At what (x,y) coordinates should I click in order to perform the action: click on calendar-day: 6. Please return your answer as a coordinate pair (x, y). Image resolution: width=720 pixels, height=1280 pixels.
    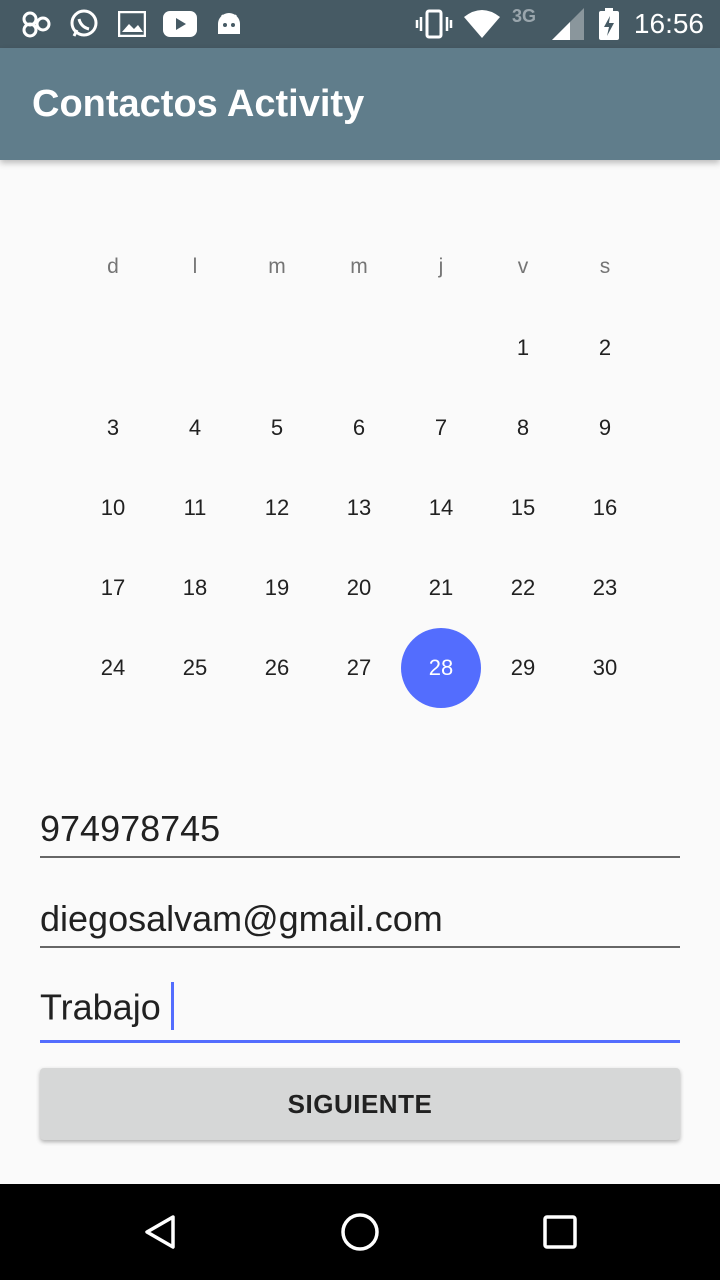
    Looking at the image, I should click on (359, 428).